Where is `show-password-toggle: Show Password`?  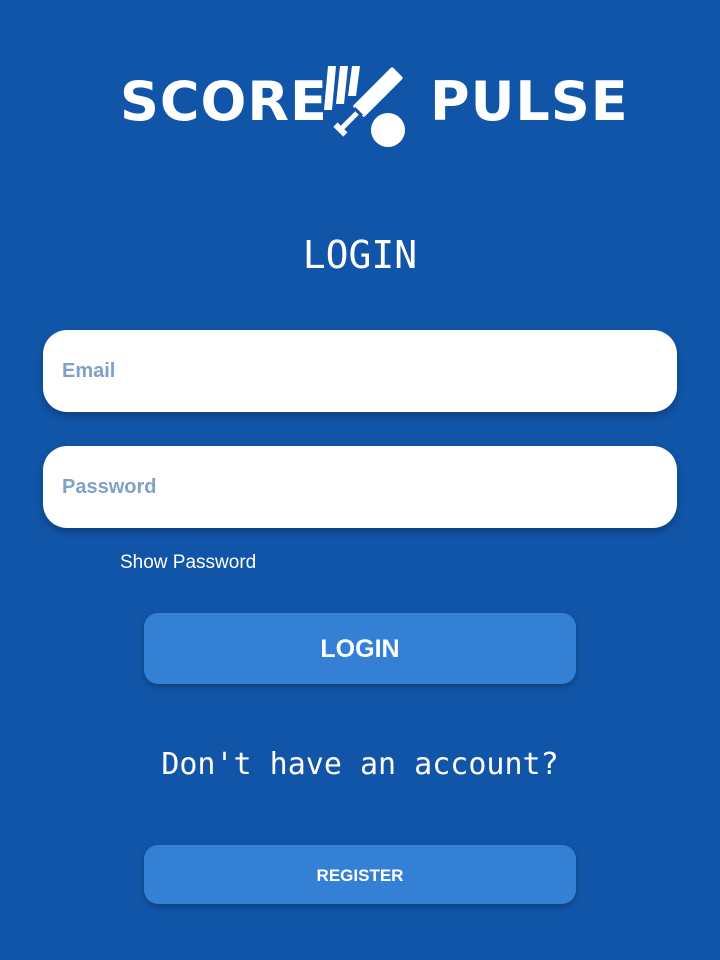
show-password-toggle: Show Password is located at coordinates (188, 563).